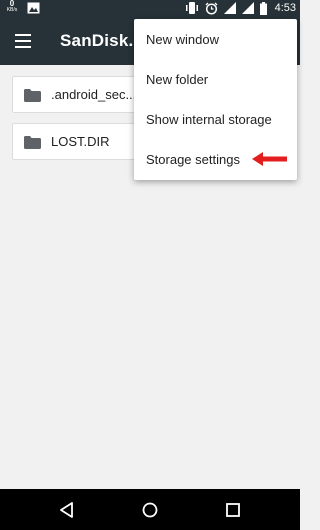 This screenshot has width=320, height=530. Describe the element at coordinates (33, 8) in the screenshot. I see `image-icon` at that location.